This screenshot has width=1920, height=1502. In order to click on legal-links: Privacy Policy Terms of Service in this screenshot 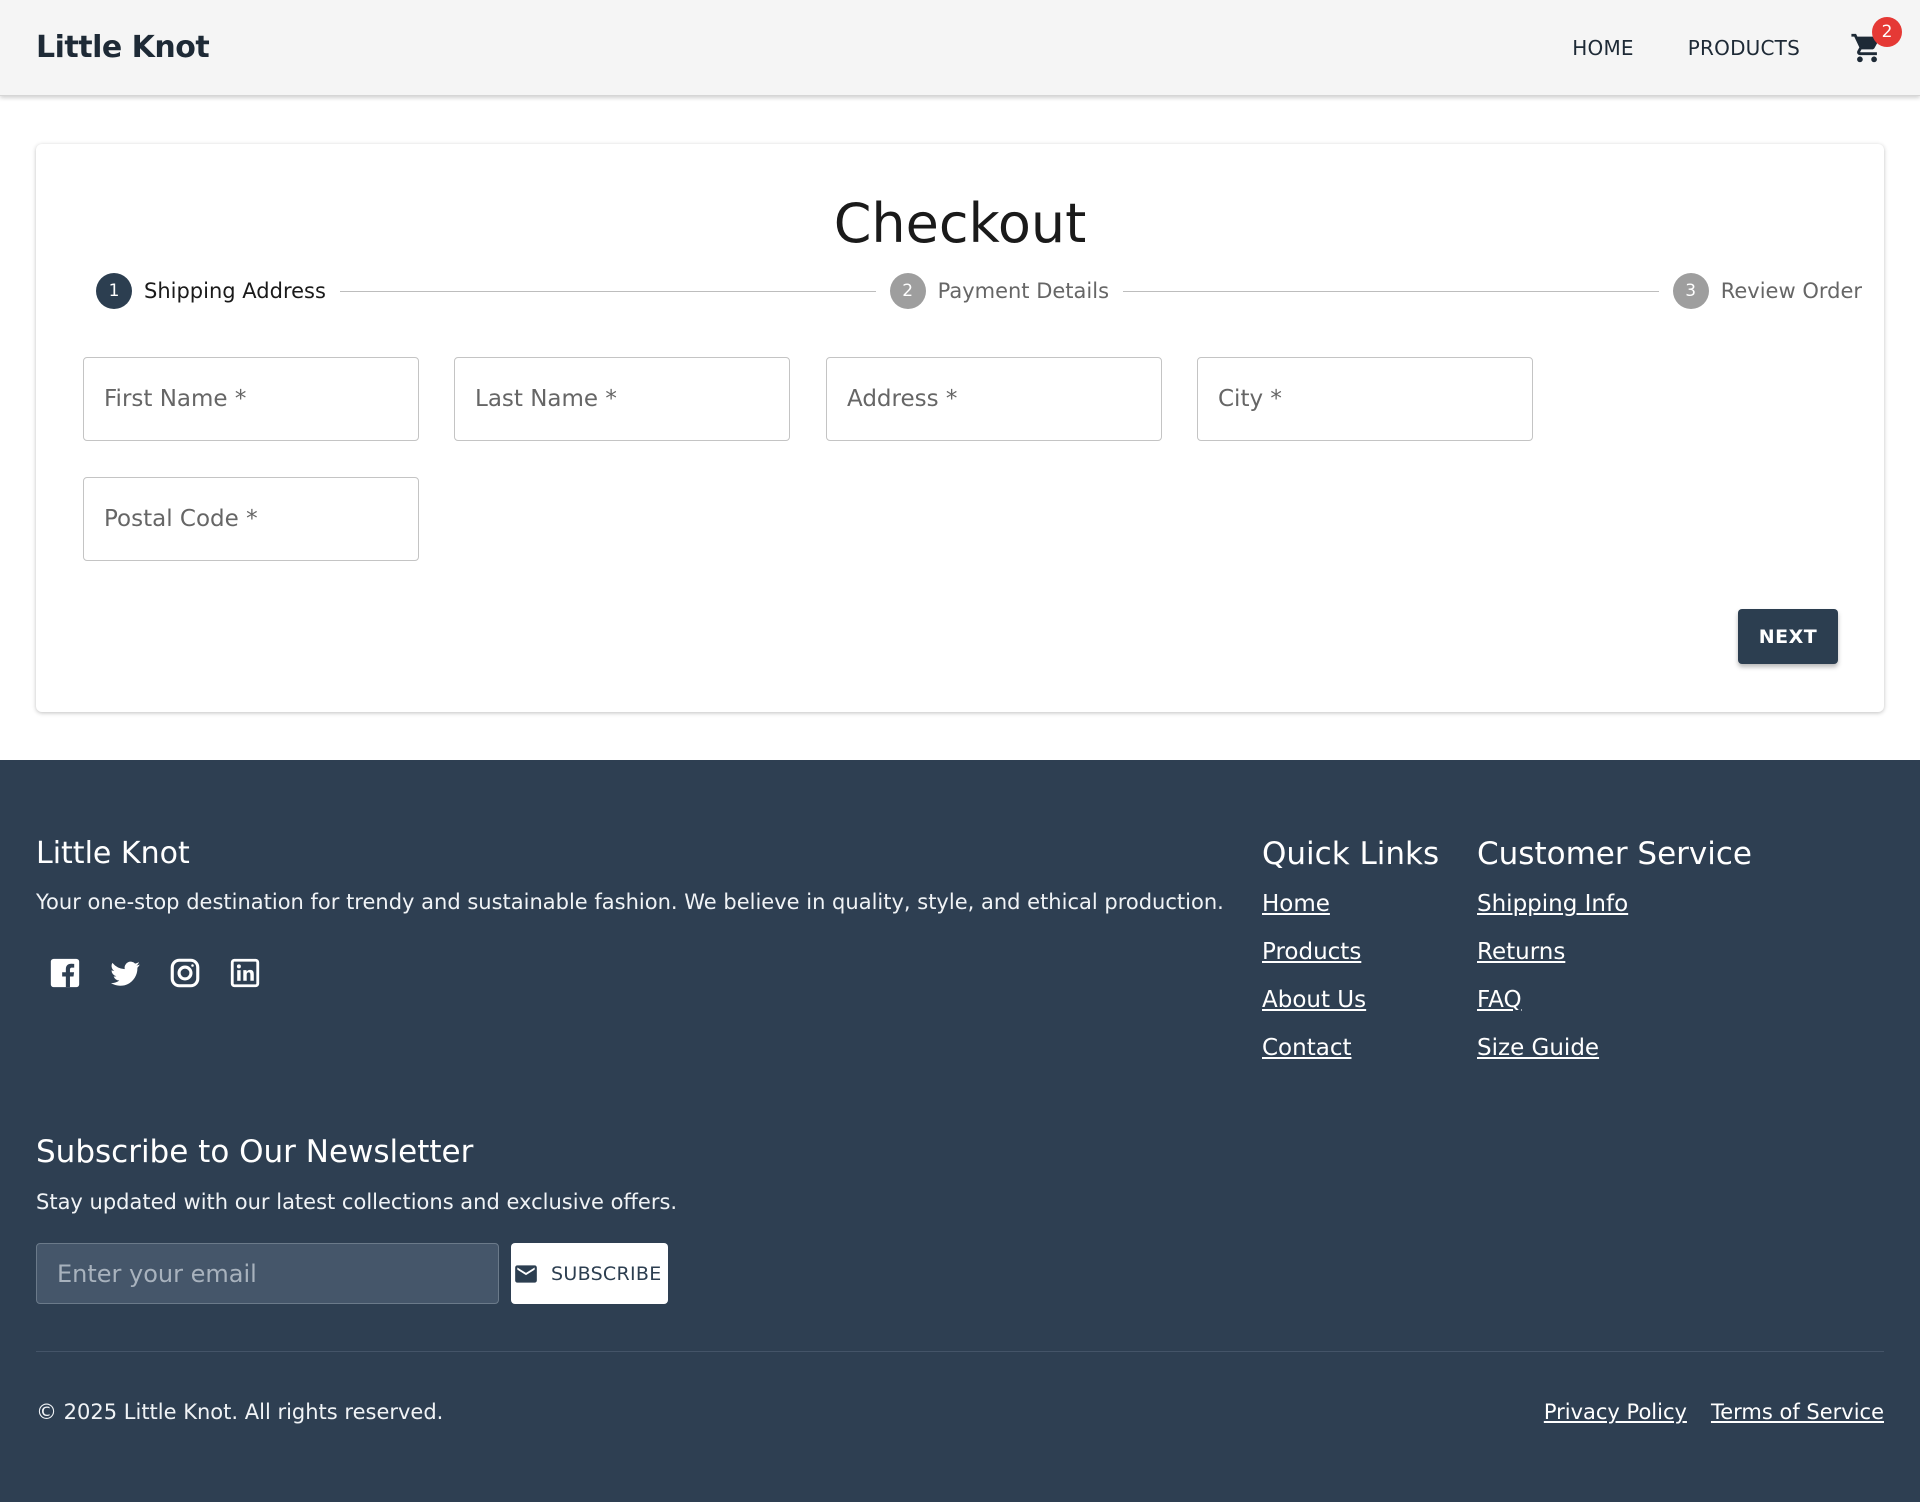, I will do `click(1702, 1412)`.